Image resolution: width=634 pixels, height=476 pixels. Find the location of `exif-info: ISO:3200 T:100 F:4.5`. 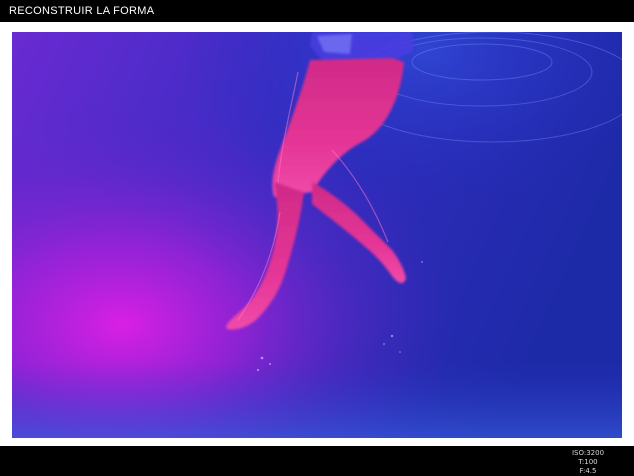

exif-info: ISO:3200 T:100 F:4.5 is located at coordinates (588, 462).